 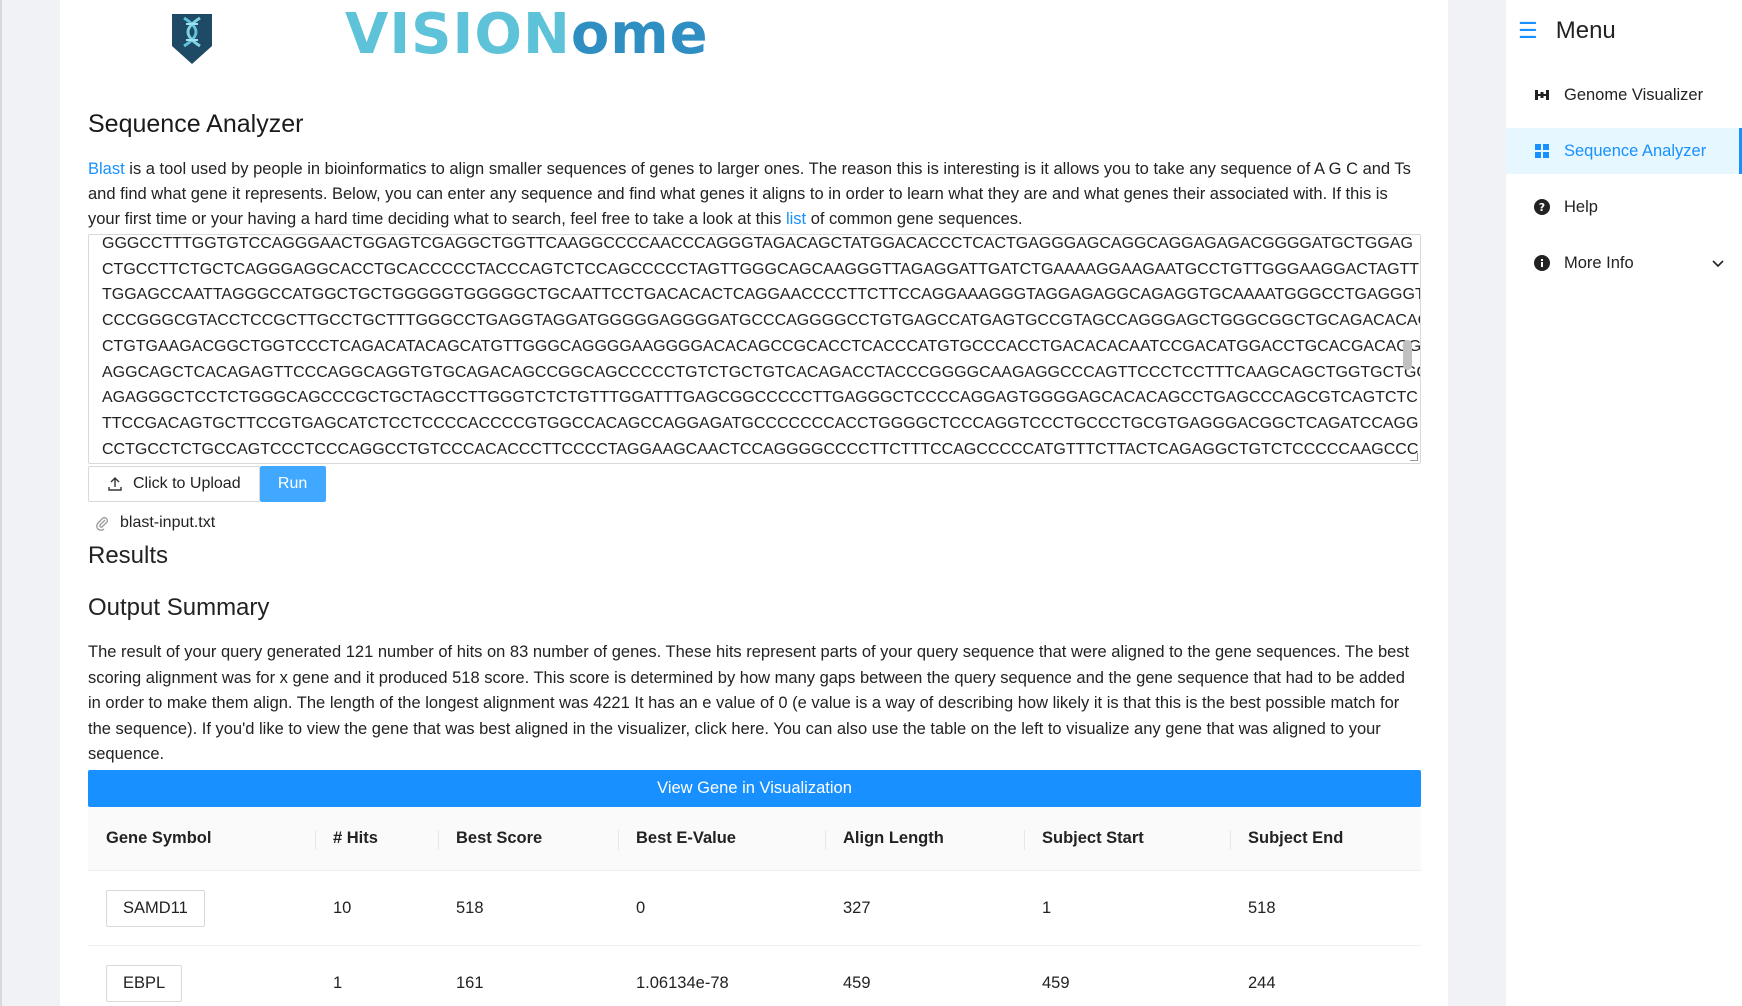 What do you see at coordinates (1624, 207) in the screenshot?
I see `sidebar-item-help: ? Help` at bounding box center [1624, 207].